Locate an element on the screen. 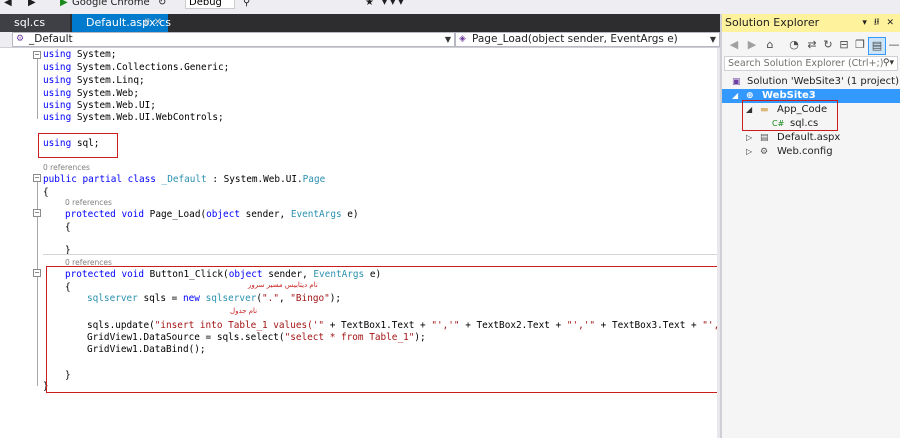 This screenshot has width=900, height=438. tree-item-label: Default.aspx is located at coordinates (809, 137).